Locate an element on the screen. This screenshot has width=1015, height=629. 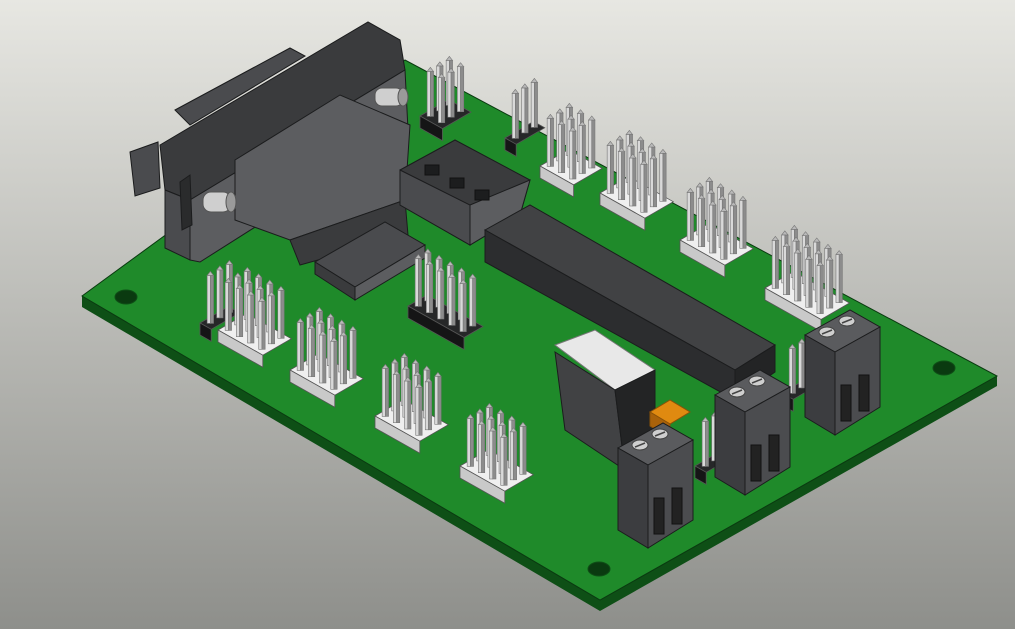
hole-icon is located at coordinates (126, 297).